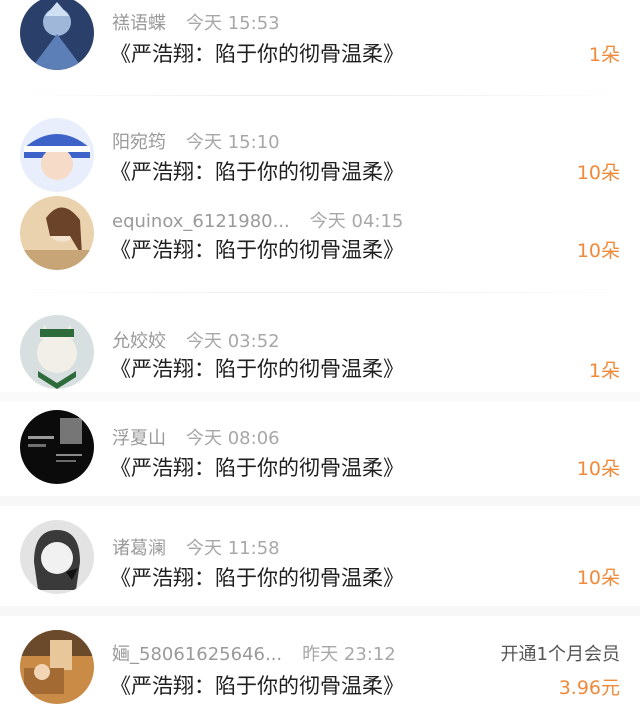 The width and height of the screenshot is (640, 726). Describe the element at coordinates (233, 23) in the screenshot. I see `send-time: 今天 15:53` at that location.